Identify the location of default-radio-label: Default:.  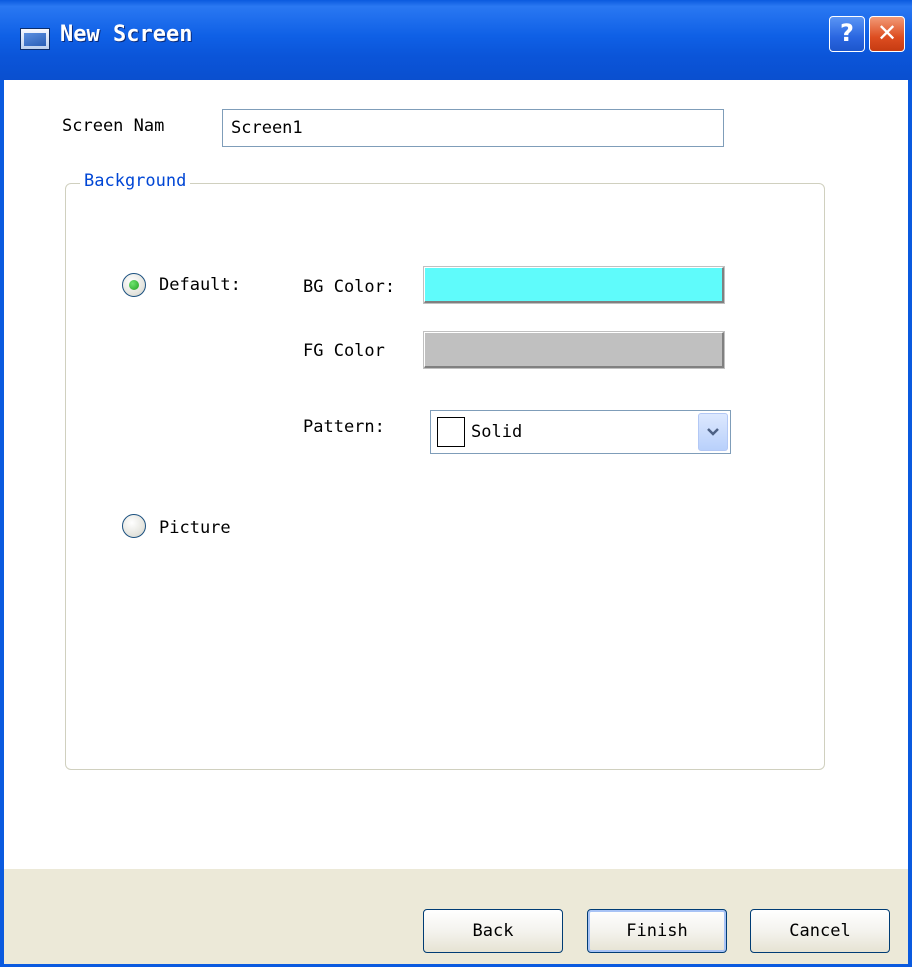
(200, 285).